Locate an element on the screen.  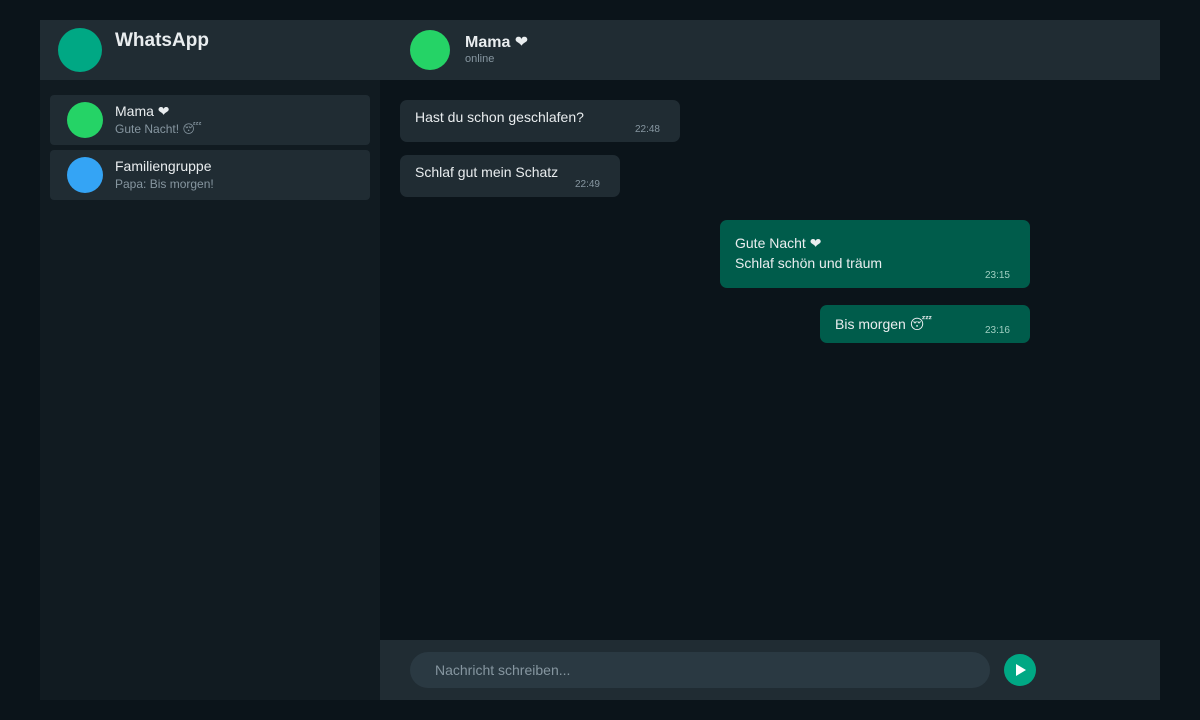
profile-avatar is located at coordinates (80, 50).